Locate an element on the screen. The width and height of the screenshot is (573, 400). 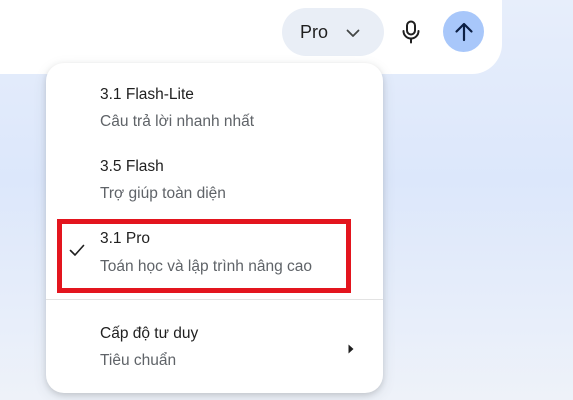
menu-item-thinking-level: Cấp độ tư duy Tiêu chuẩn is located at coordinates (214, 347).